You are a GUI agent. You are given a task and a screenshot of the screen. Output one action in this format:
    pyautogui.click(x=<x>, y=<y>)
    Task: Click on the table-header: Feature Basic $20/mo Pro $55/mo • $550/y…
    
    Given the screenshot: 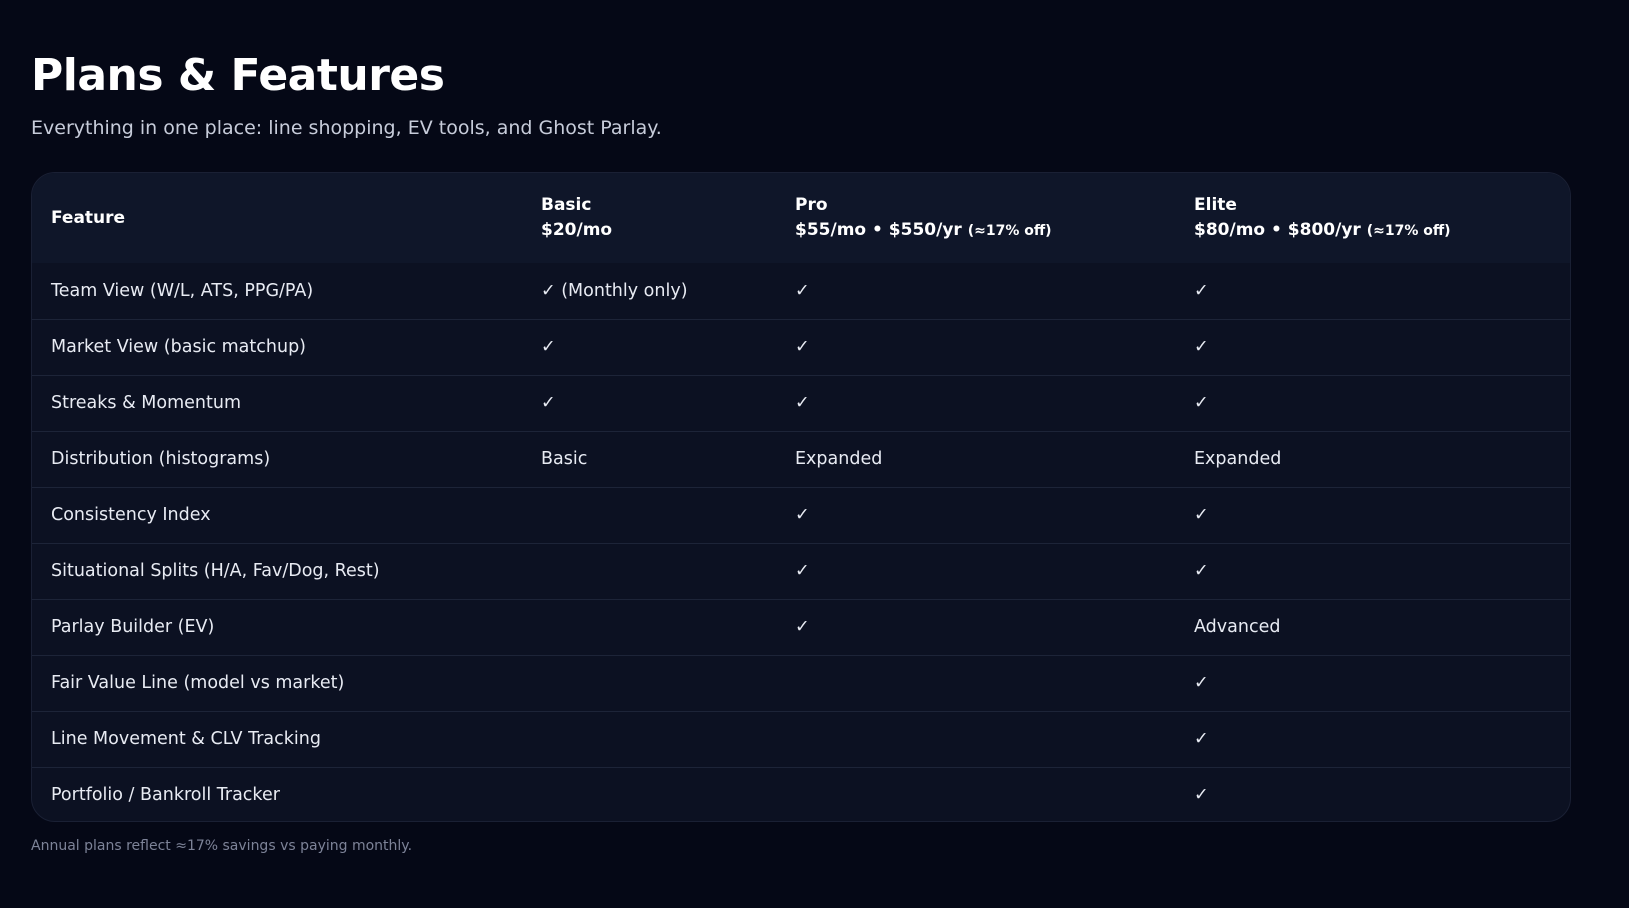 What is the action you would take?
    pyautogui.click(x=801, y=218)
    